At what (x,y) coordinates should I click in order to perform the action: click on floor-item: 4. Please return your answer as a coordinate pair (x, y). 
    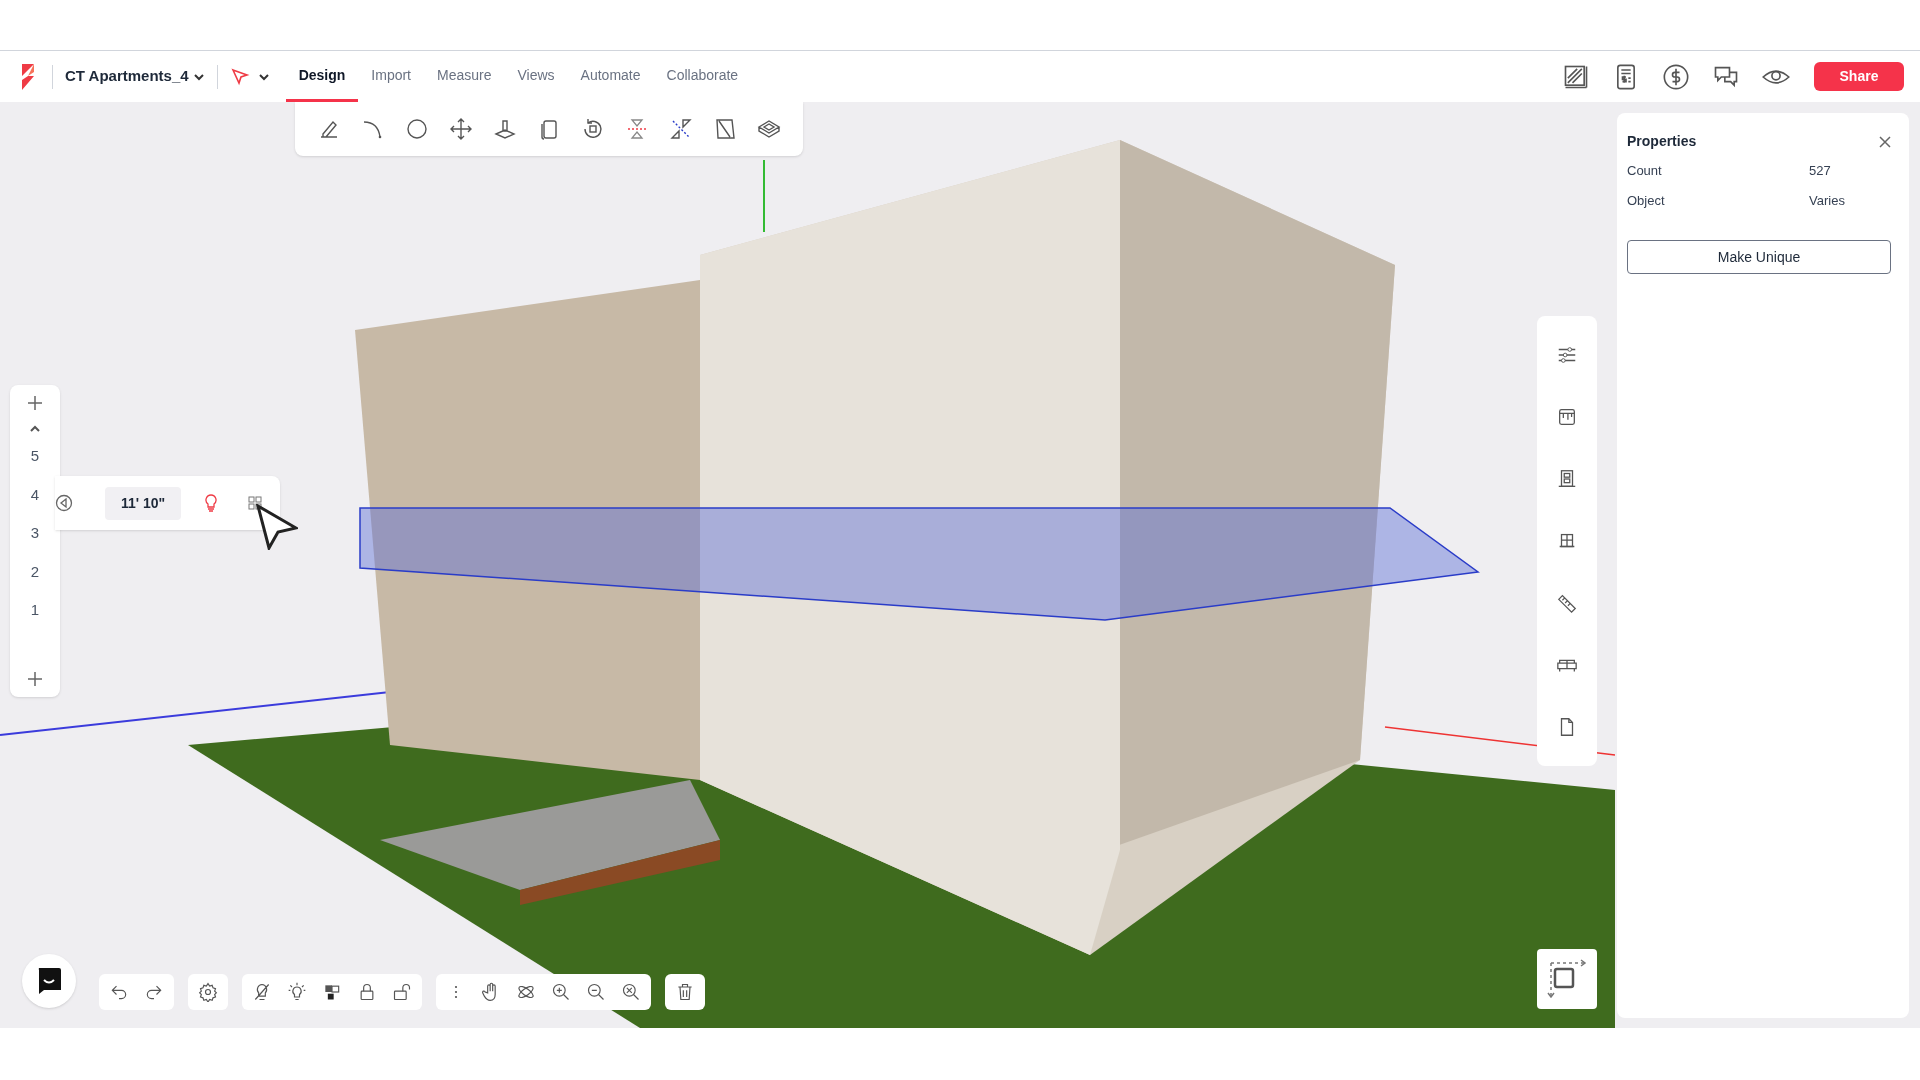
    Looking at the image, I should click on (35, 494).